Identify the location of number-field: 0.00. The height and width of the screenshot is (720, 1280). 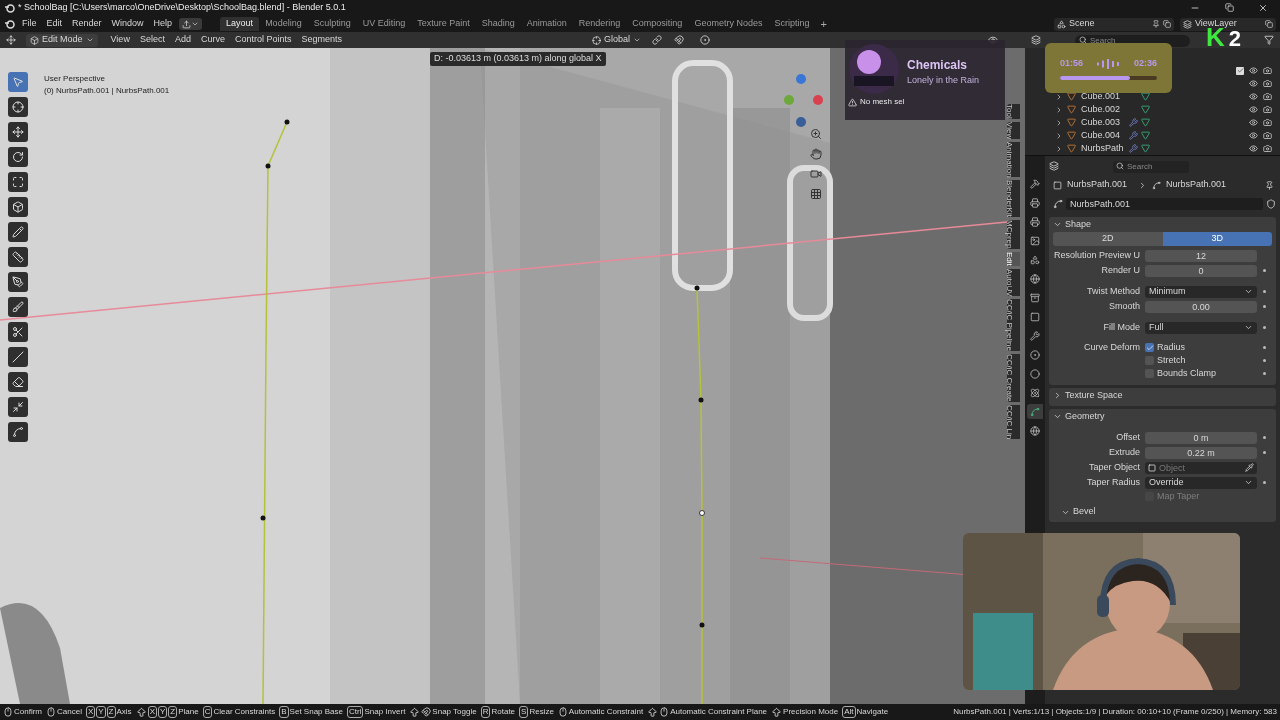
(1201, 306).